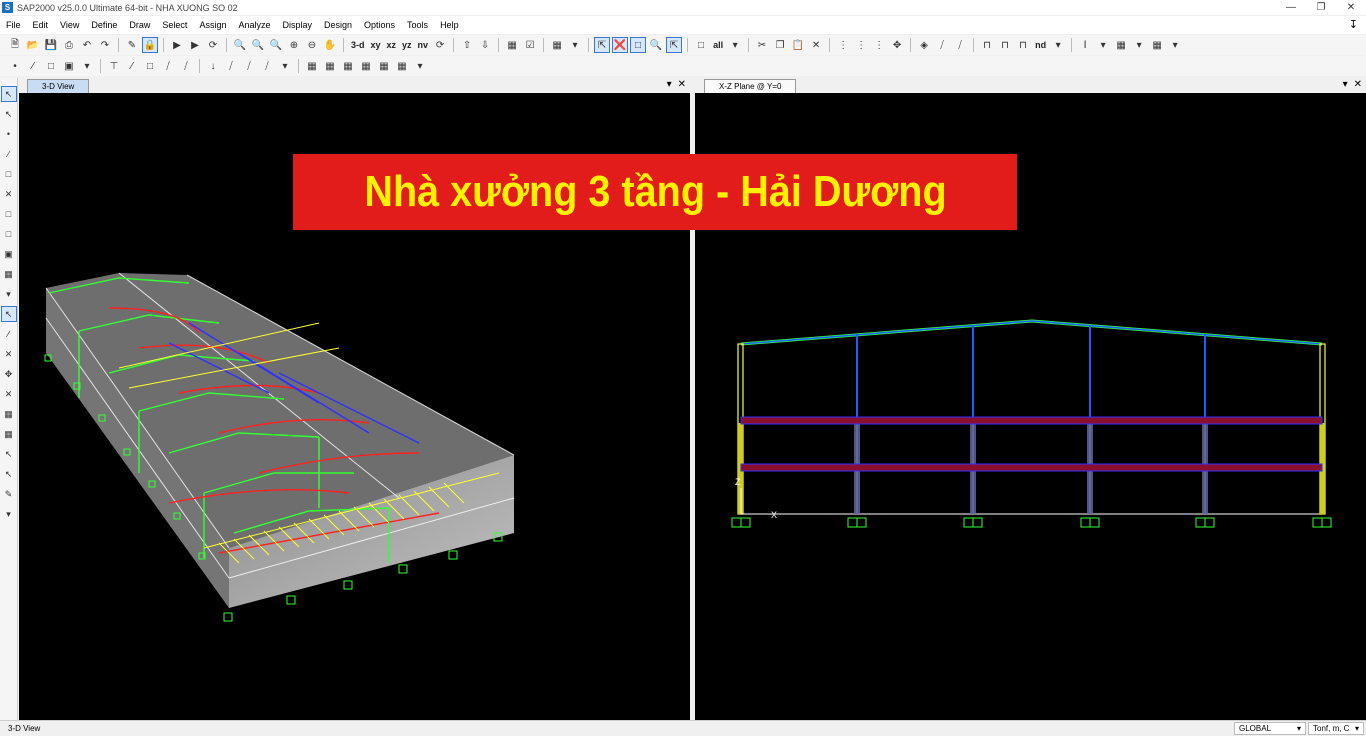 The height and width of the screenshot is (736, 1366). What do you see at coordinates (338, 25) in the screenshot?
I see `menu-design: Design` at bounding box center [338, 25].